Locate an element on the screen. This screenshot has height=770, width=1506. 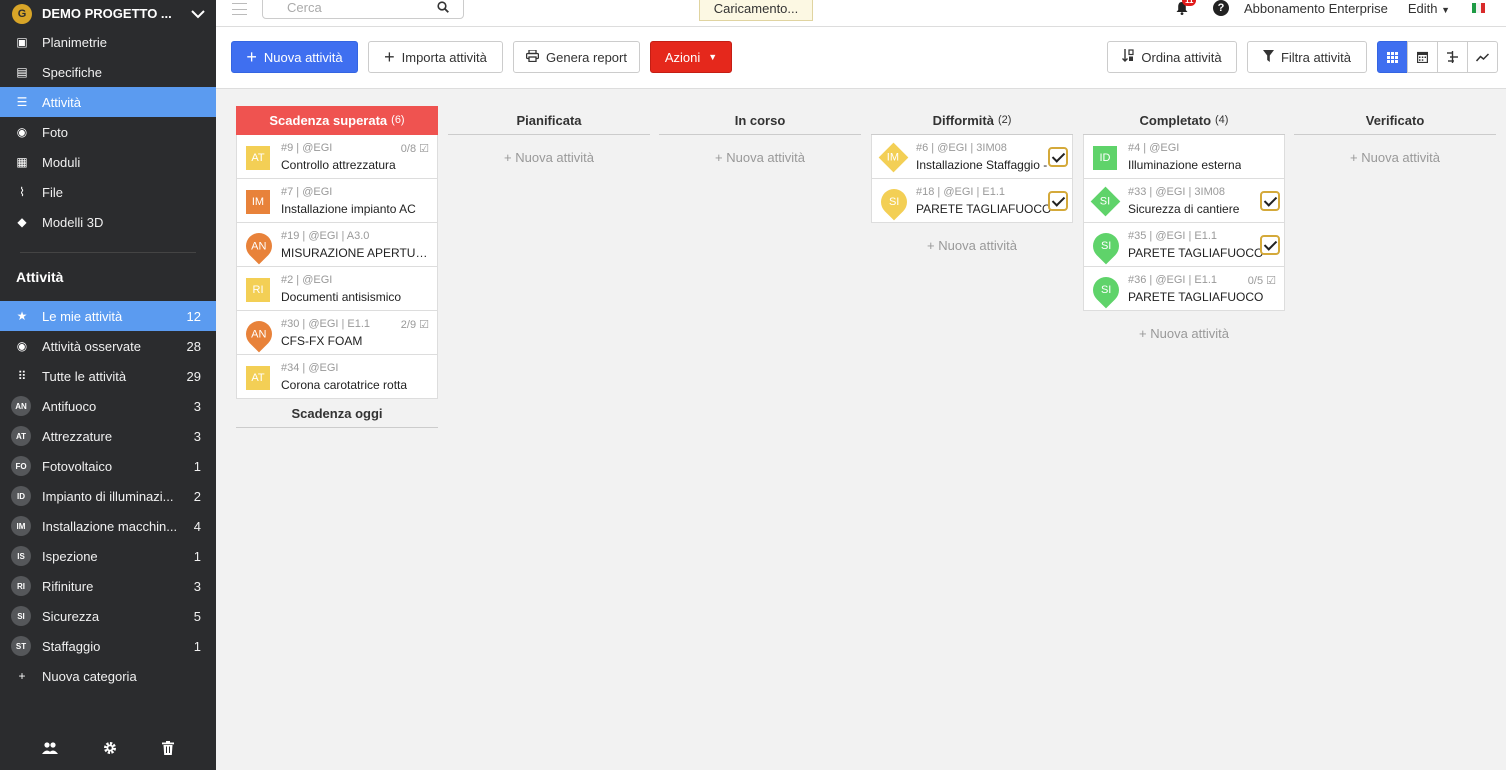
task-card: RI #2 | @EGI Documenti antisismico is located at coordinates (337, 289).